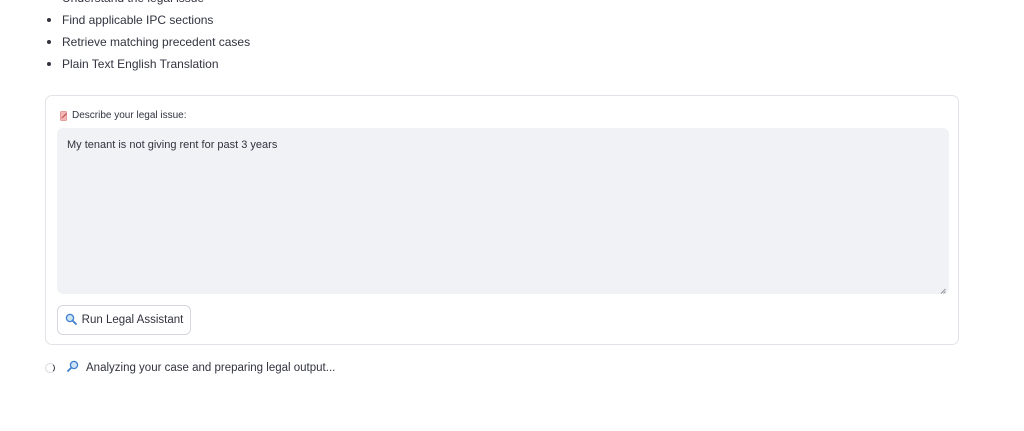 This screenshot has height=431, width=1024. Describe the element at coordinates (156, 4) in the screenshot. I see `list-item: Understand the legal issue` at that location.